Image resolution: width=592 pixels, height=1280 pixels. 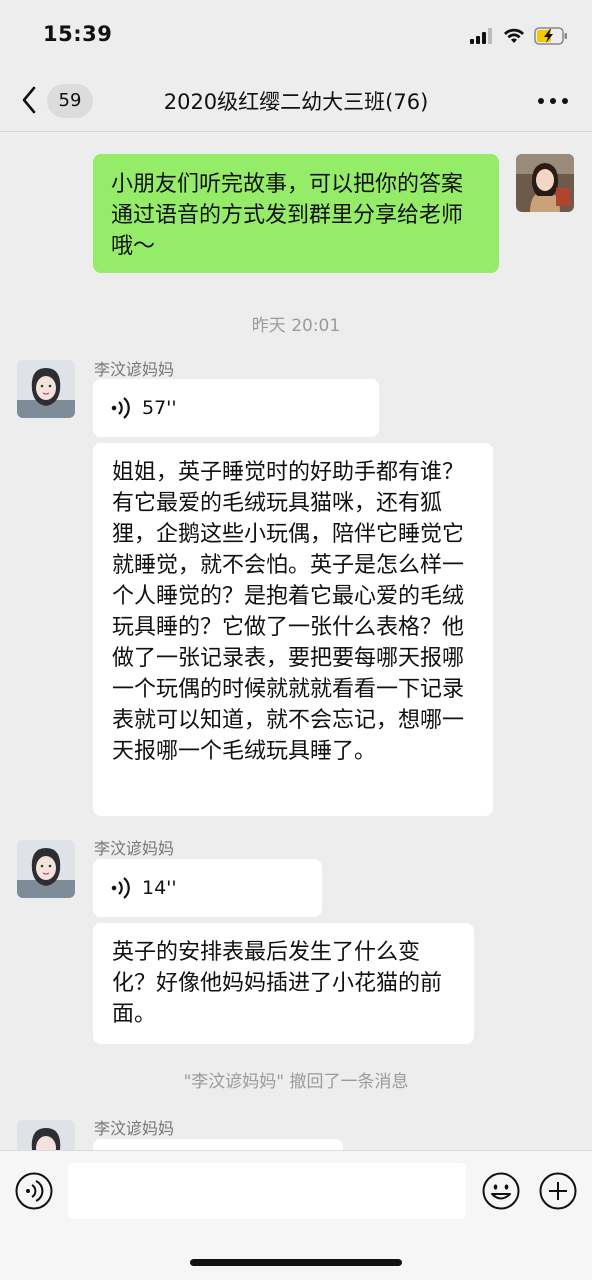 I want to click on message-input, so click(x=267, y=1191).